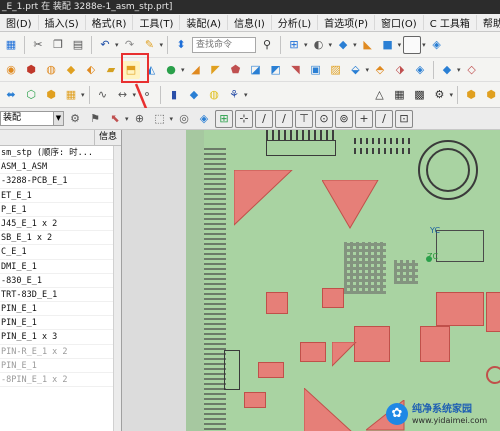 The image size is (500, 431). Describe the element at coordinates (60, 181) in the screenshot. I see `navigator-row: -3288-PCB_E_1` at that location.